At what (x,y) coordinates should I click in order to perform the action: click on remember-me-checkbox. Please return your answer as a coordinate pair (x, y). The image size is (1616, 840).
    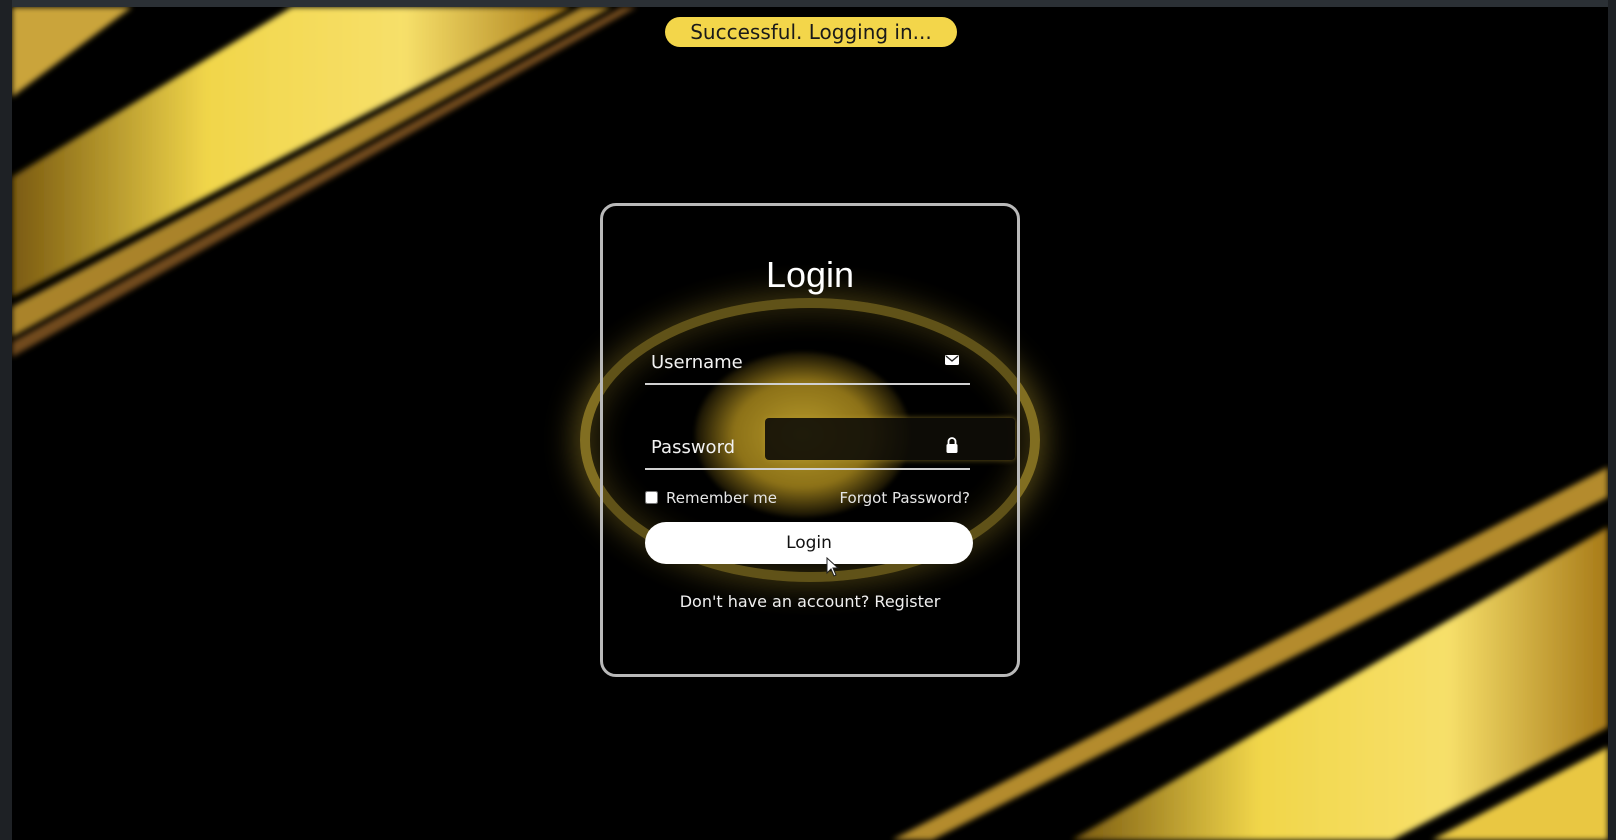
    Looking at the image, I should click on (651, 497).